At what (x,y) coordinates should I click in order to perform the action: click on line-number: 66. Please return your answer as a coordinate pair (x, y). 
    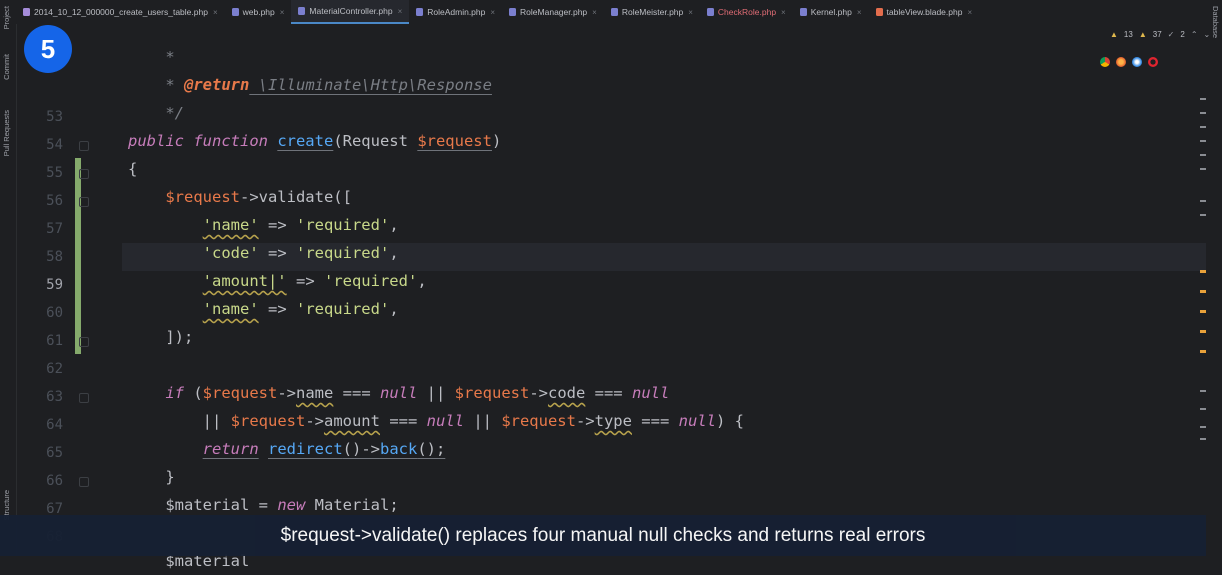
    Looking at the image, I should click on (40, 481).